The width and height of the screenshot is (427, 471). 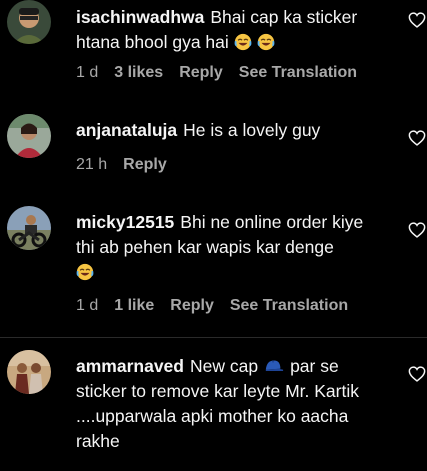 I want to click on divider, so click(x=213, y=337).